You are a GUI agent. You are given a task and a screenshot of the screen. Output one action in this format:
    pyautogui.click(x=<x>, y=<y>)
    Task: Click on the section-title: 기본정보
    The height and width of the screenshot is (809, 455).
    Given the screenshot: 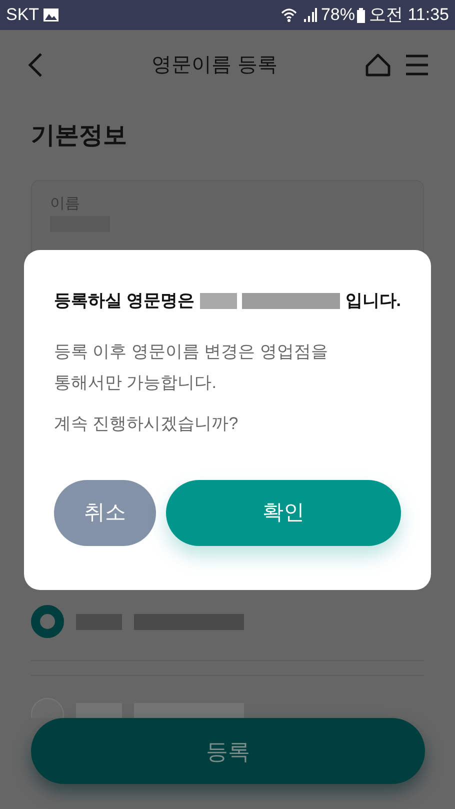 What is the action you would take?
    pyautogui.click(x=79, y=136)
    